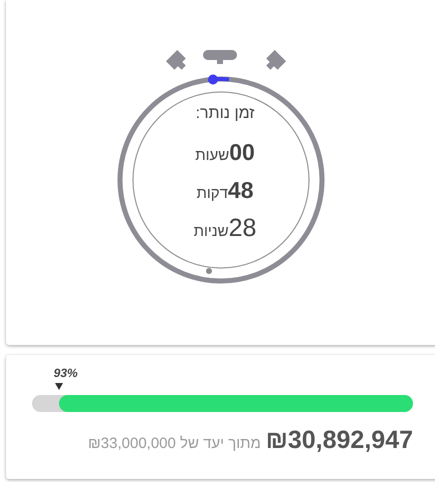 This screenshot has height=482, width=435. I want to click on percent-label: 93%, so click(66, 373).